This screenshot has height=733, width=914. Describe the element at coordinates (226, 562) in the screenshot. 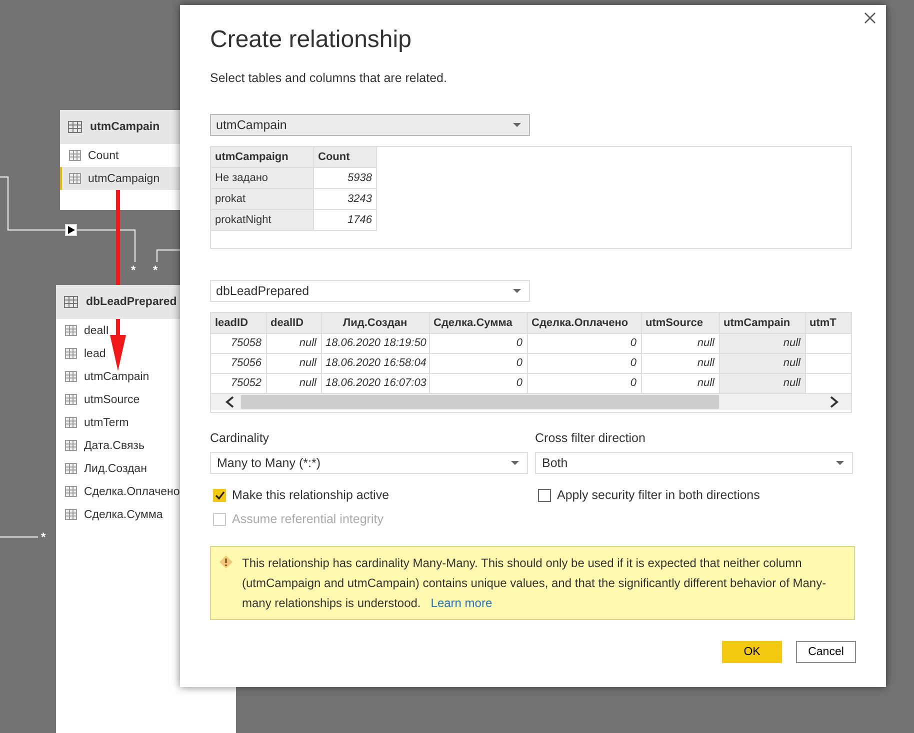

I see `warning-icon` at that location.